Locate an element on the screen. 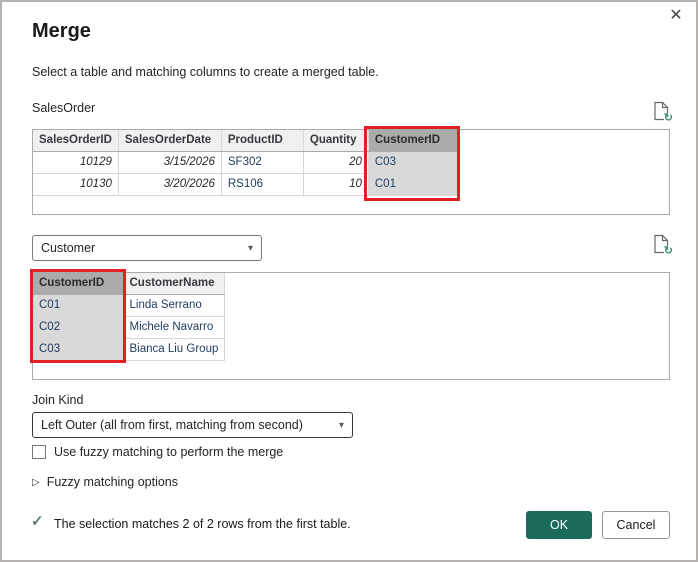  table-row: 10129 3/15/2026 SF302 20 C03 is located at coordinates (246, 162).